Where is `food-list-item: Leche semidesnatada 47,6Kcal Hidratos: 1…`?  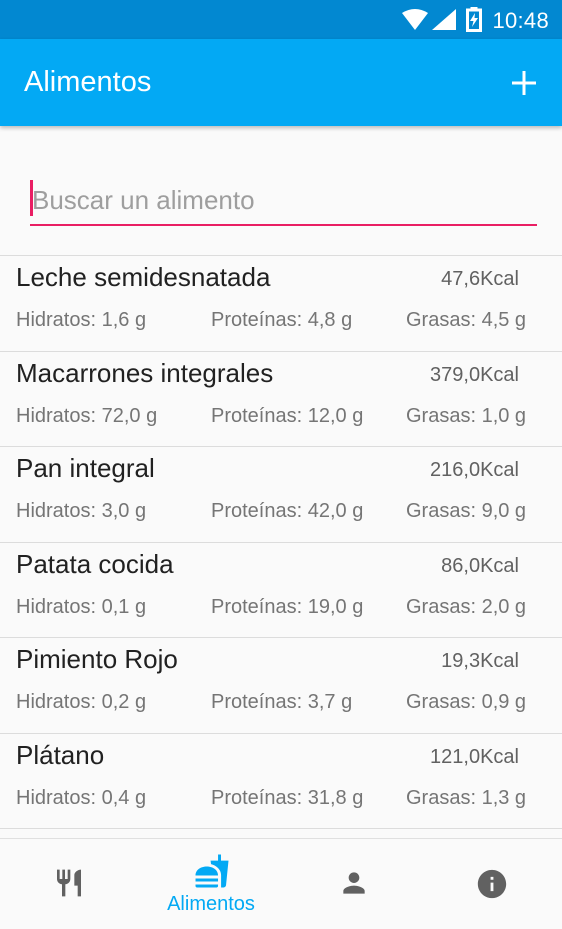
food-list-item: Leche semidesnatada 47,6Kcal Hidratos: 1… is located at coordinates (281, 304).